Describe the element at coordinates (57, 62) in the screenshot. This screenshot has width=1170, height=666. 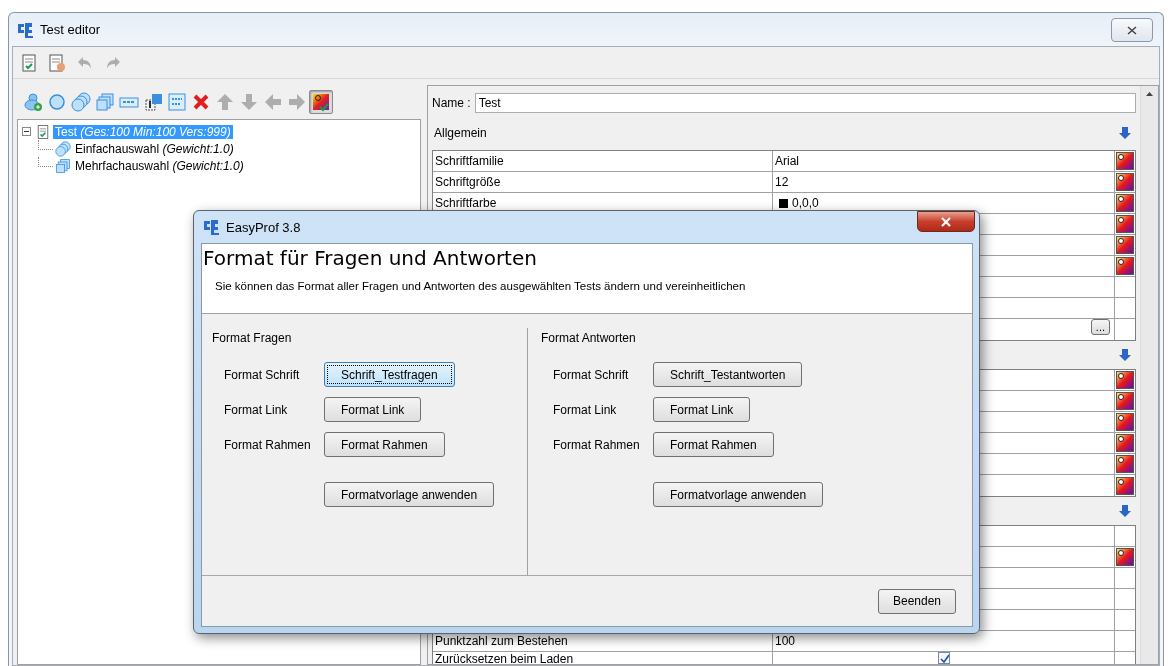
I see `document-edit-icon` at that location.